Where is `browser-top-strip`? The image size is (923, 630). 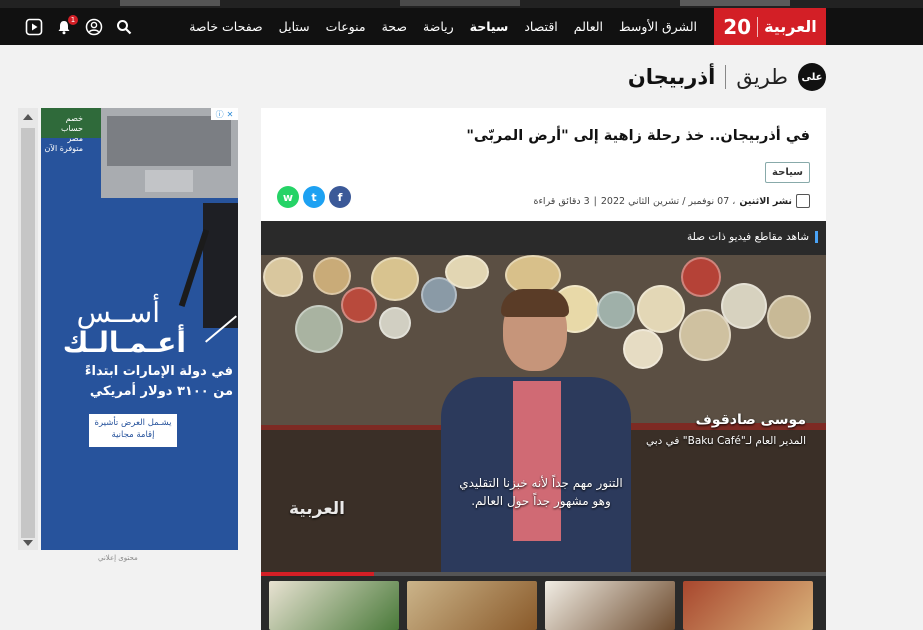 browser-top-strip is located at coordinates (461, 4).